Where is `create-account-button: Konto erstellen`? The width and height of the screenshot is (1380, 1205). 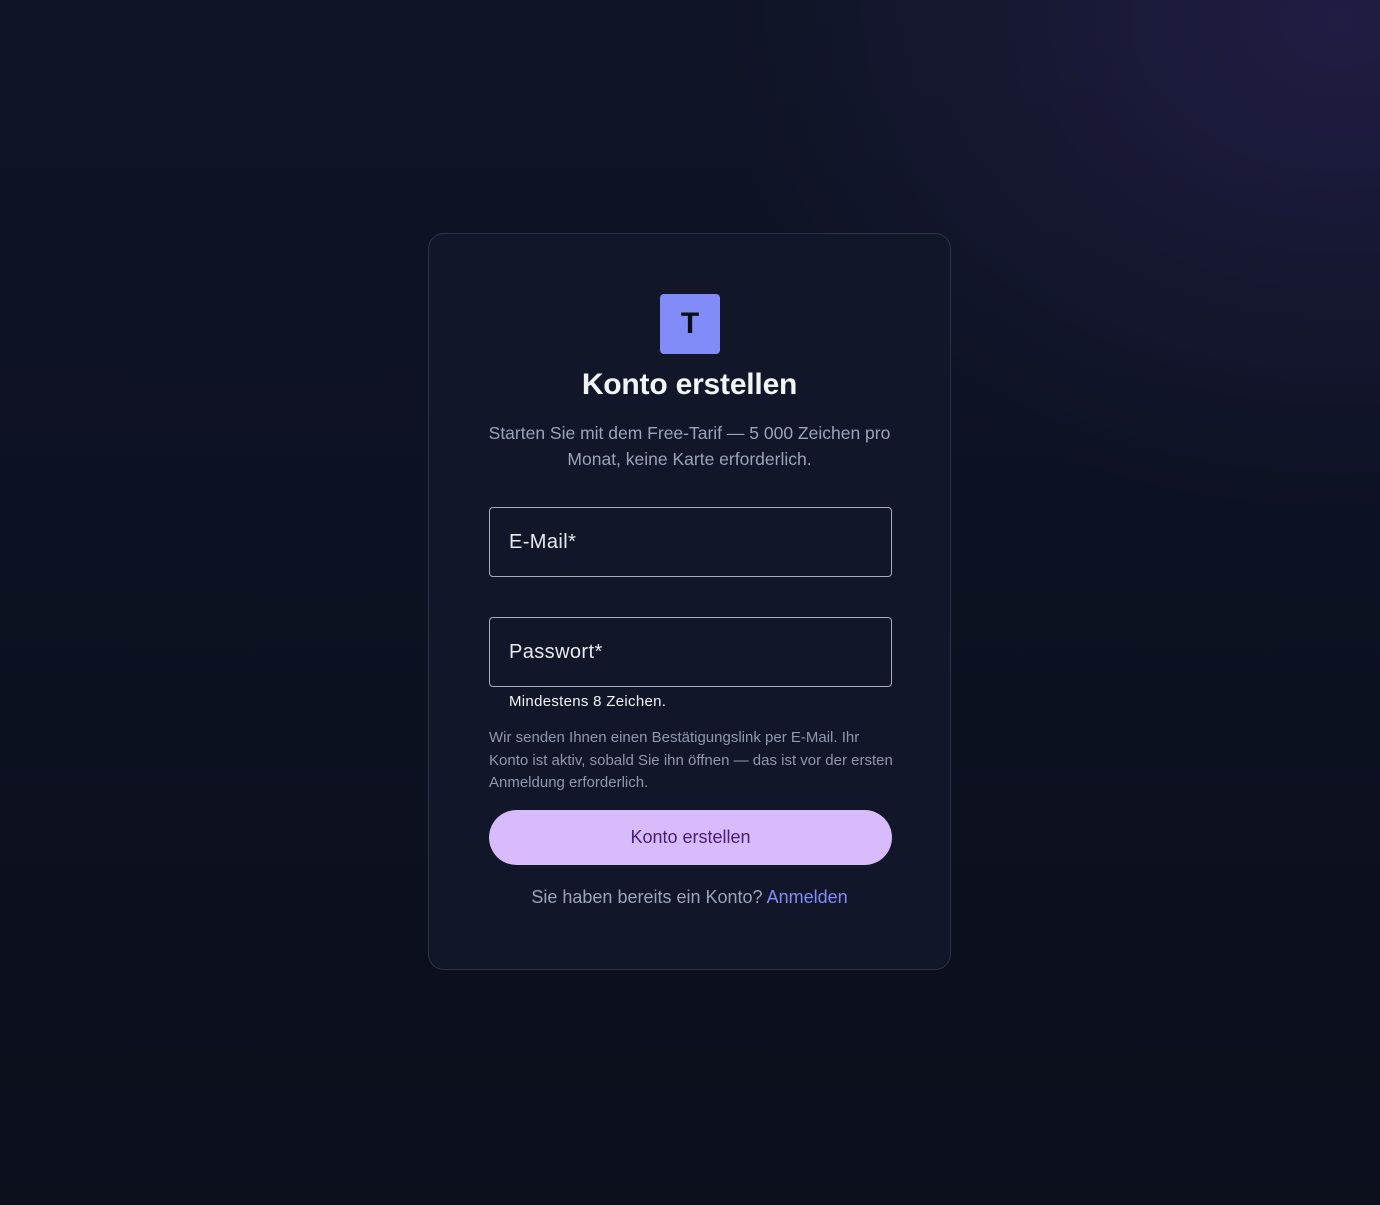
create-account-button: Konto erstellen is located at coordinates (690, 837).